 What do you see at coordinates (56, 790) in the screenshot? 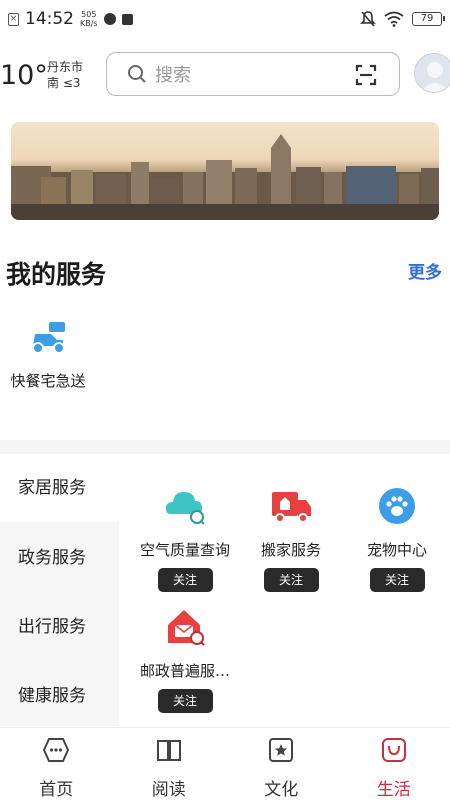
I see `nav-label: 首页` at bounding box center [56, 790].